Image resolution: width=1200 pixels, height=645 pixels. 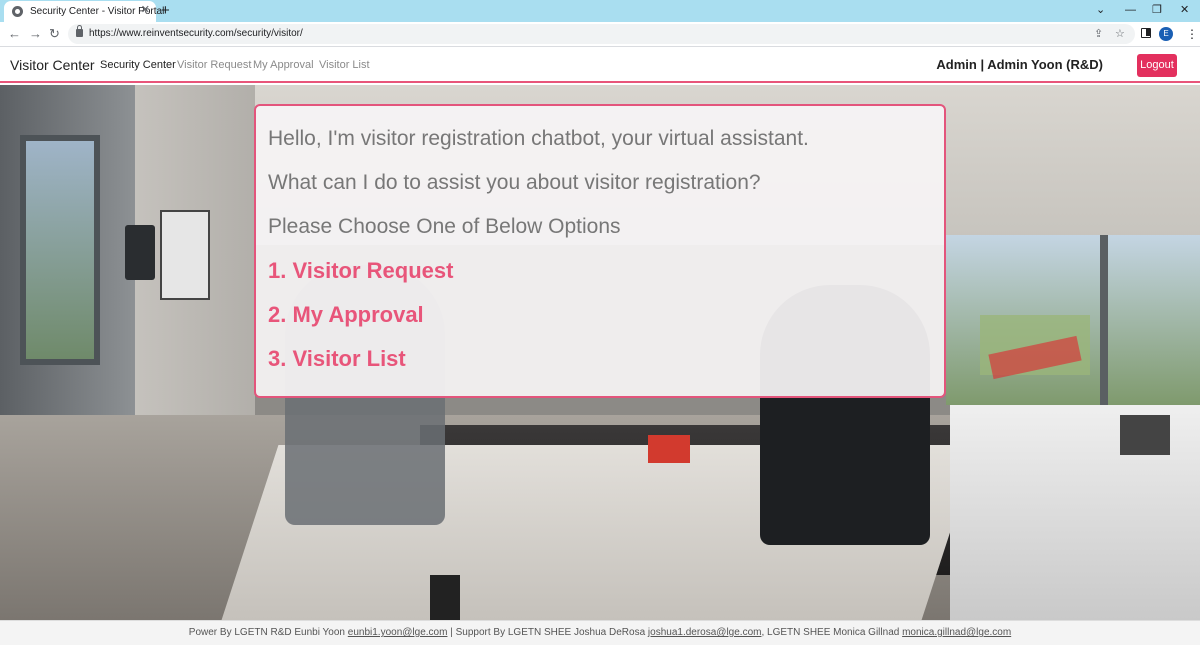 What do you see at coordinates (145, 9) in the screenshot?
I see `close-tab-icon: ✕` at bounding box center [145, 9].